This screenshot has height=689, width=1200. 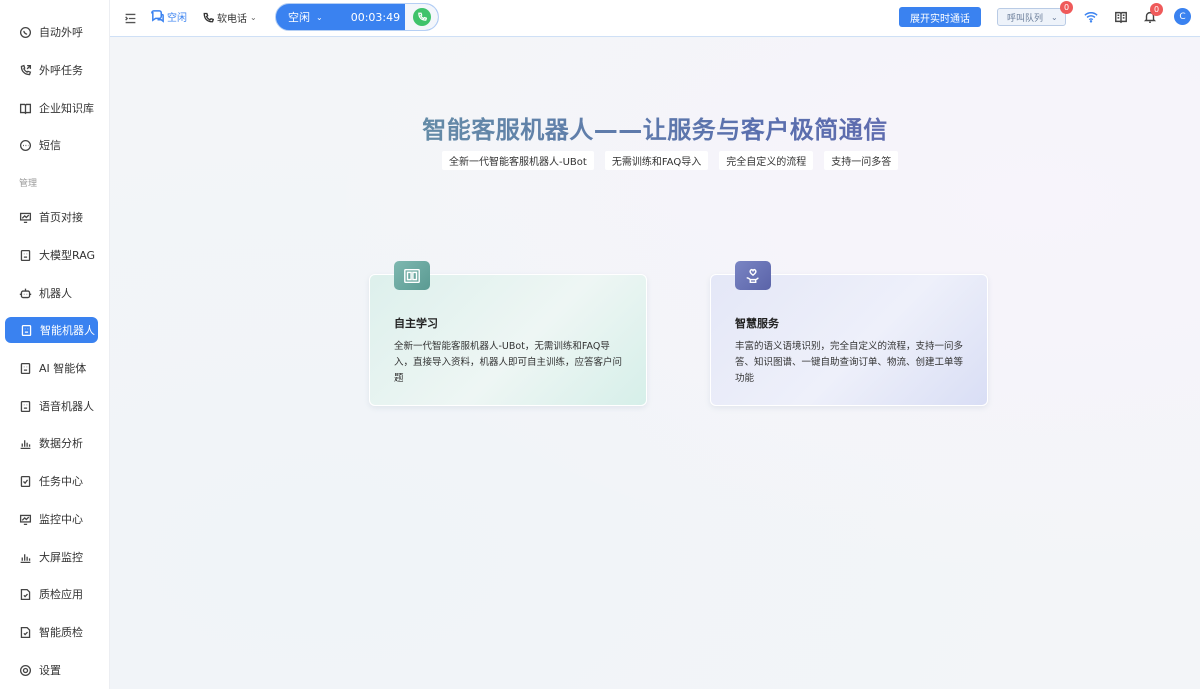 I want to click on sidebar-item-llm-rag: 大模型RAG, so click(x=51, y=255).